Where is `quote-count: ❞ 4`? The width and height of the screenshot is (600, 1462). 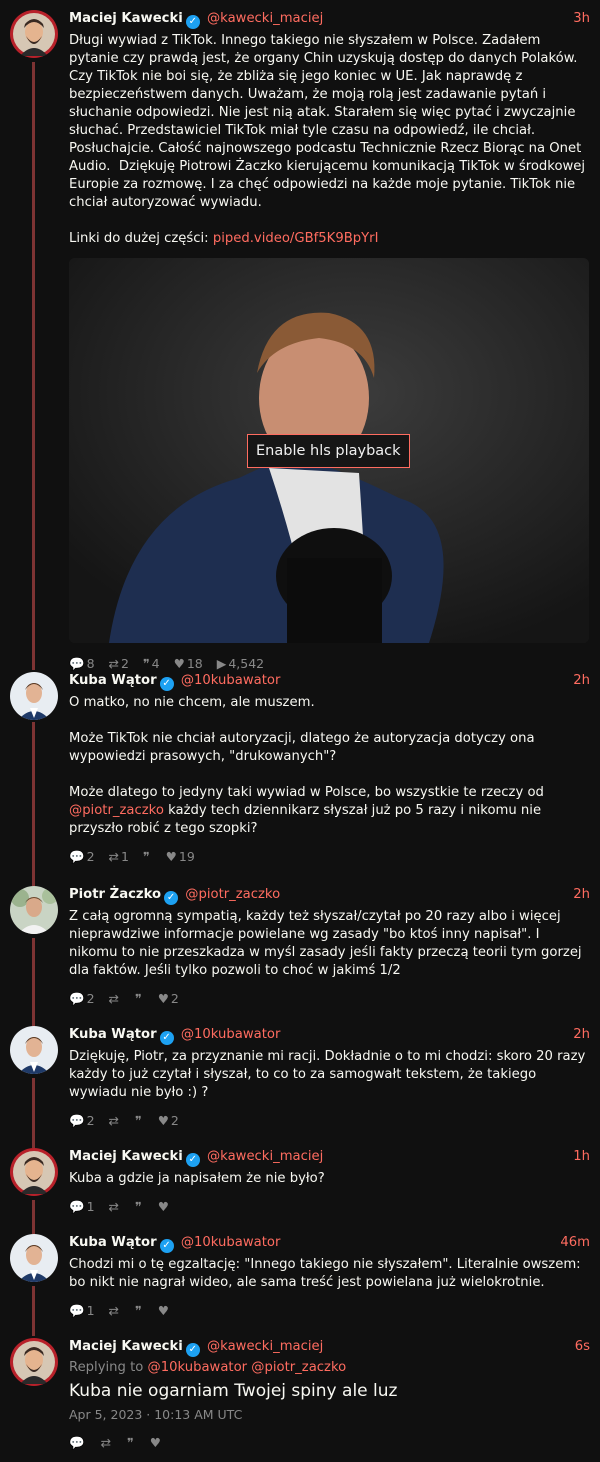 quote-count: ❞ 4 is located at coordinates (151, 663).